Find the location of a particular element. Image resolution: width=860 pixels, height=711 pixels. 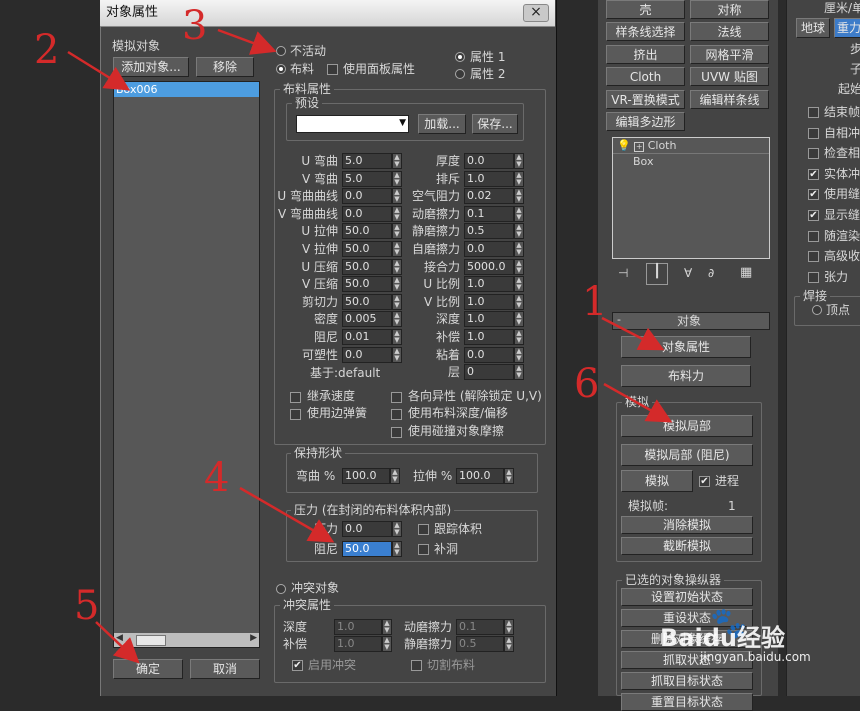

annotation-4: 4 is located at coordinates (217, 478).